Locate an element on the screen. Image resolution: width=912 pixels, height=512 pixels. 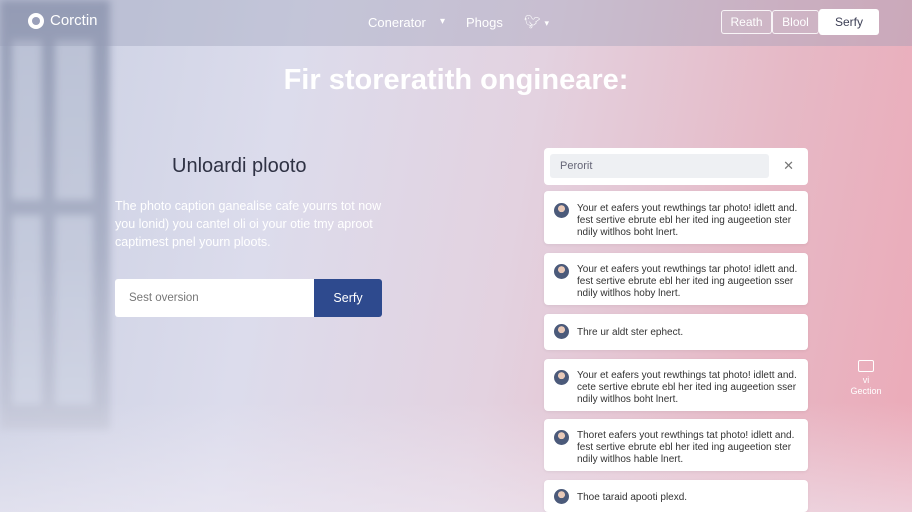
panel-search-text: Perorit is located at coordinates (576, 166).